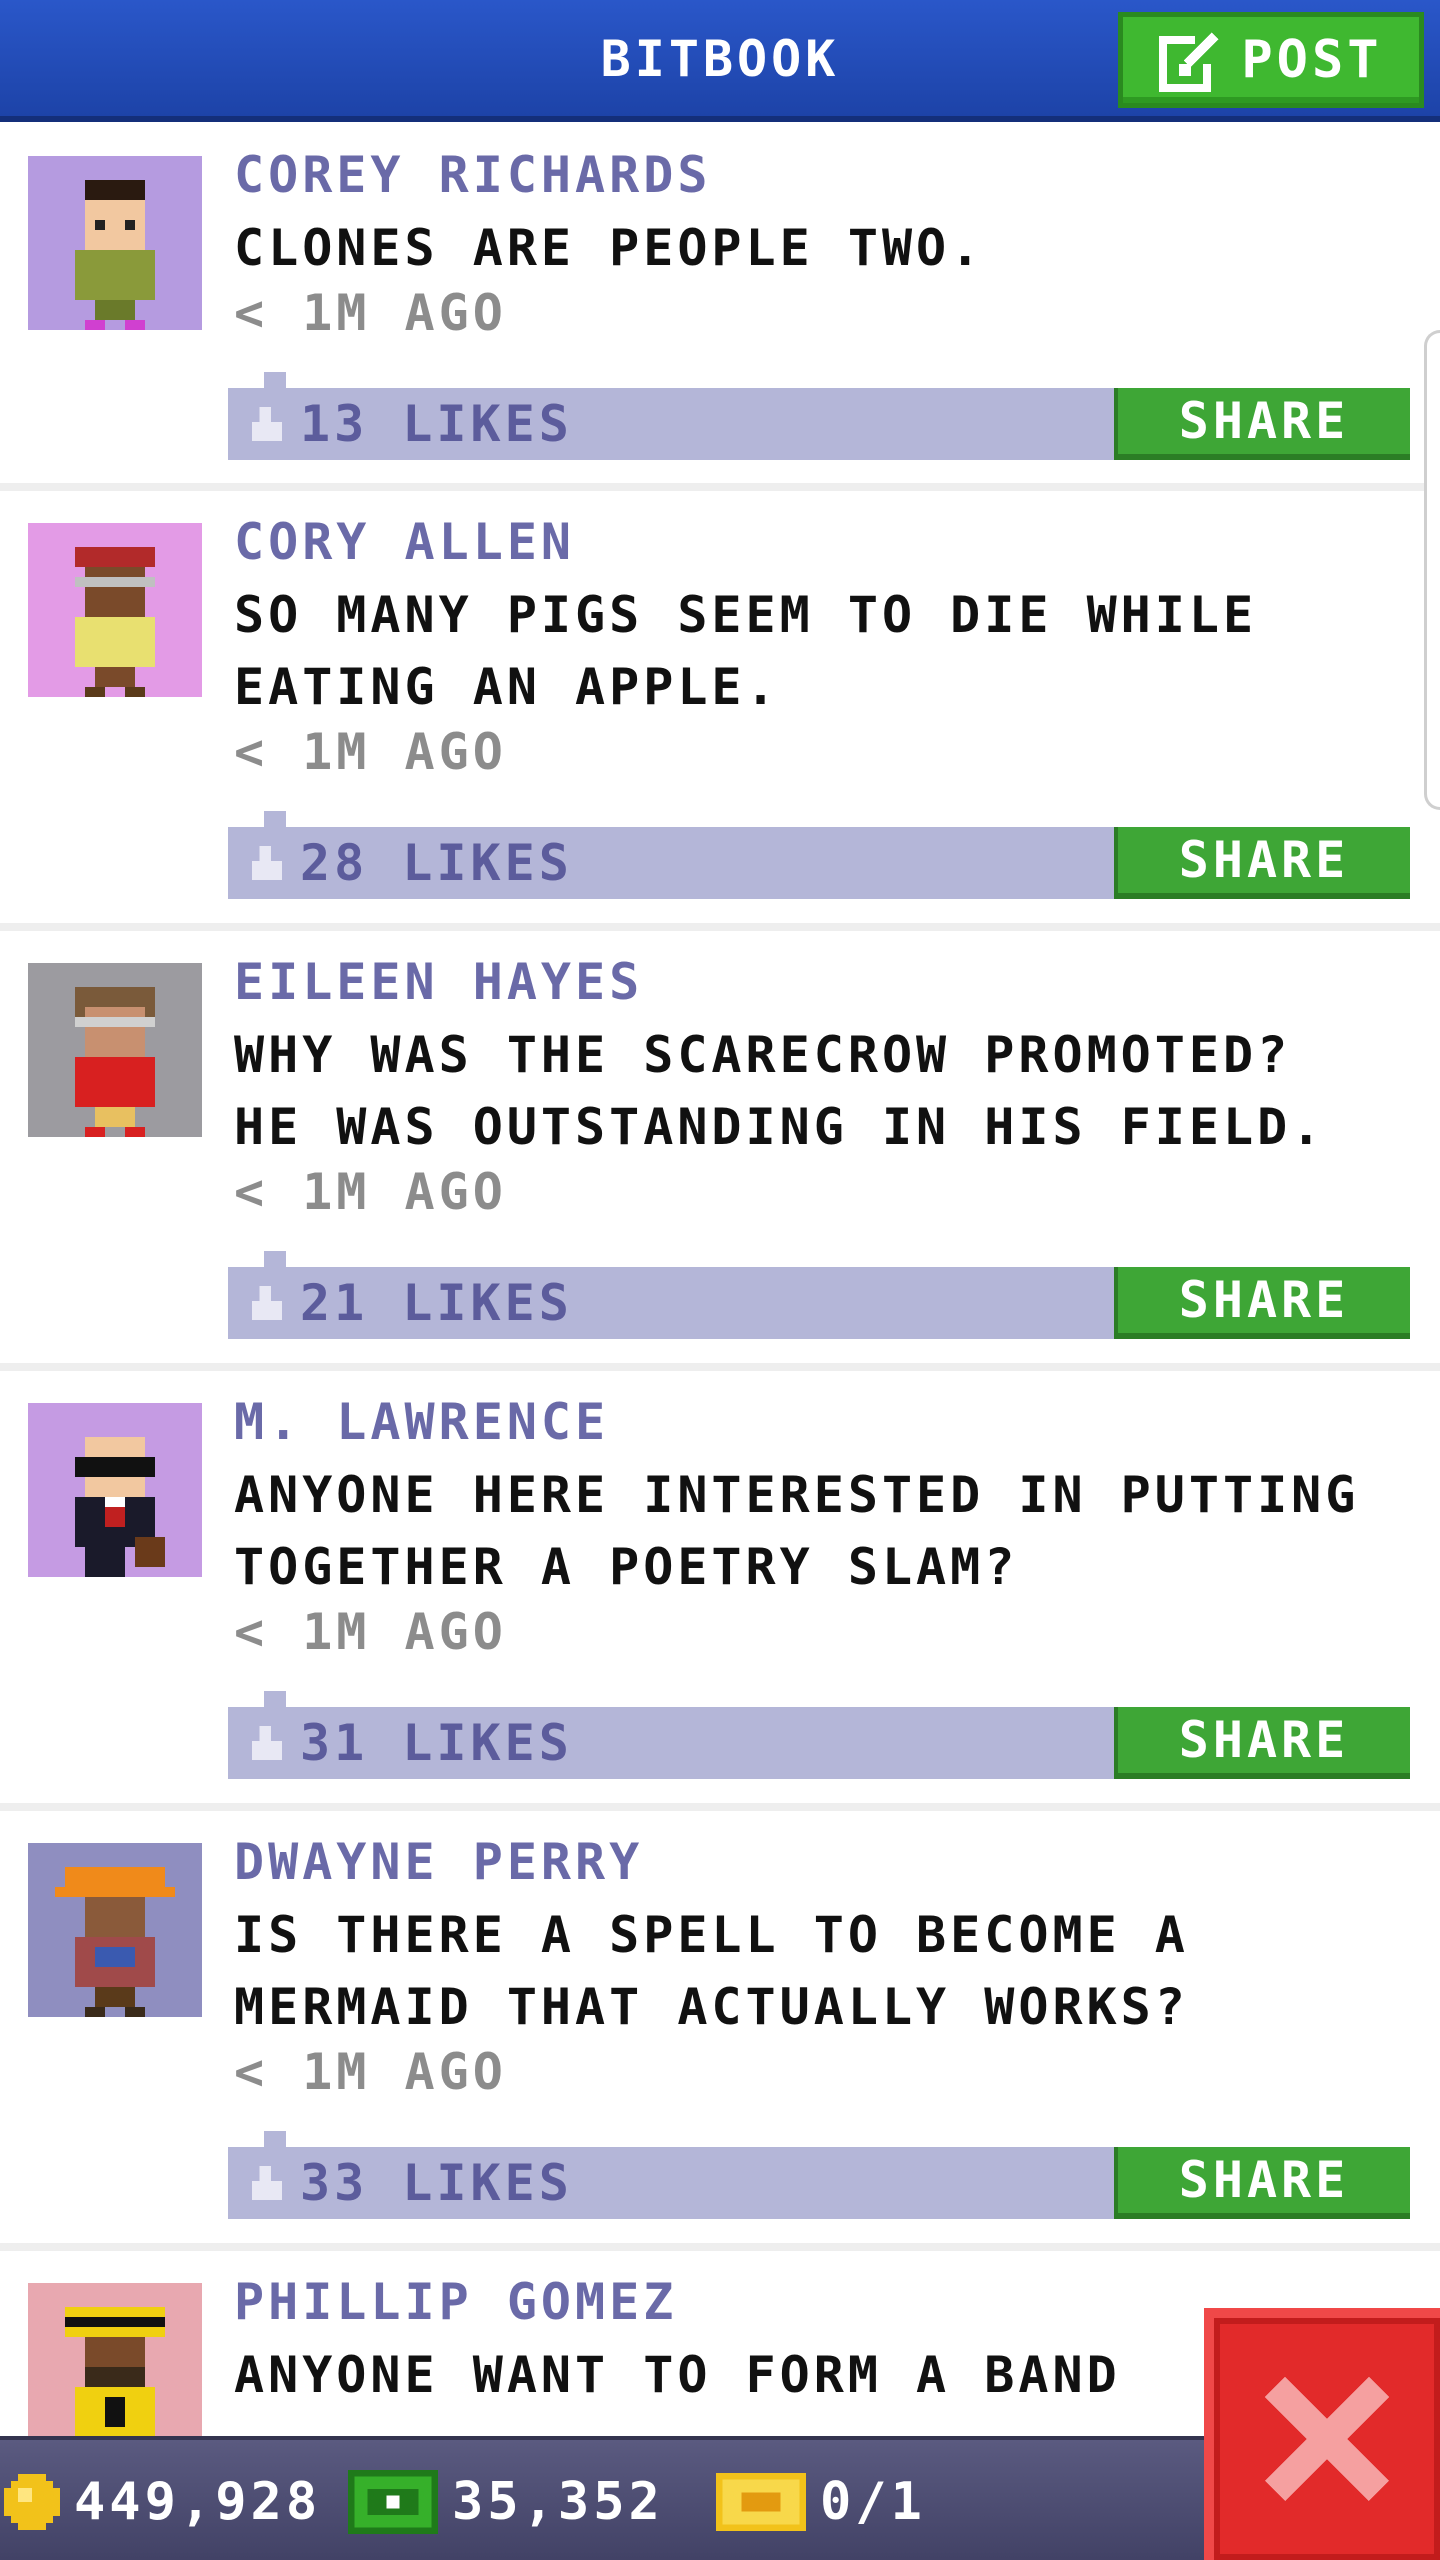 This screenshot has width=1440, height=2560. I want to click on post-author: CORY ALLEN, so click(404, 542).